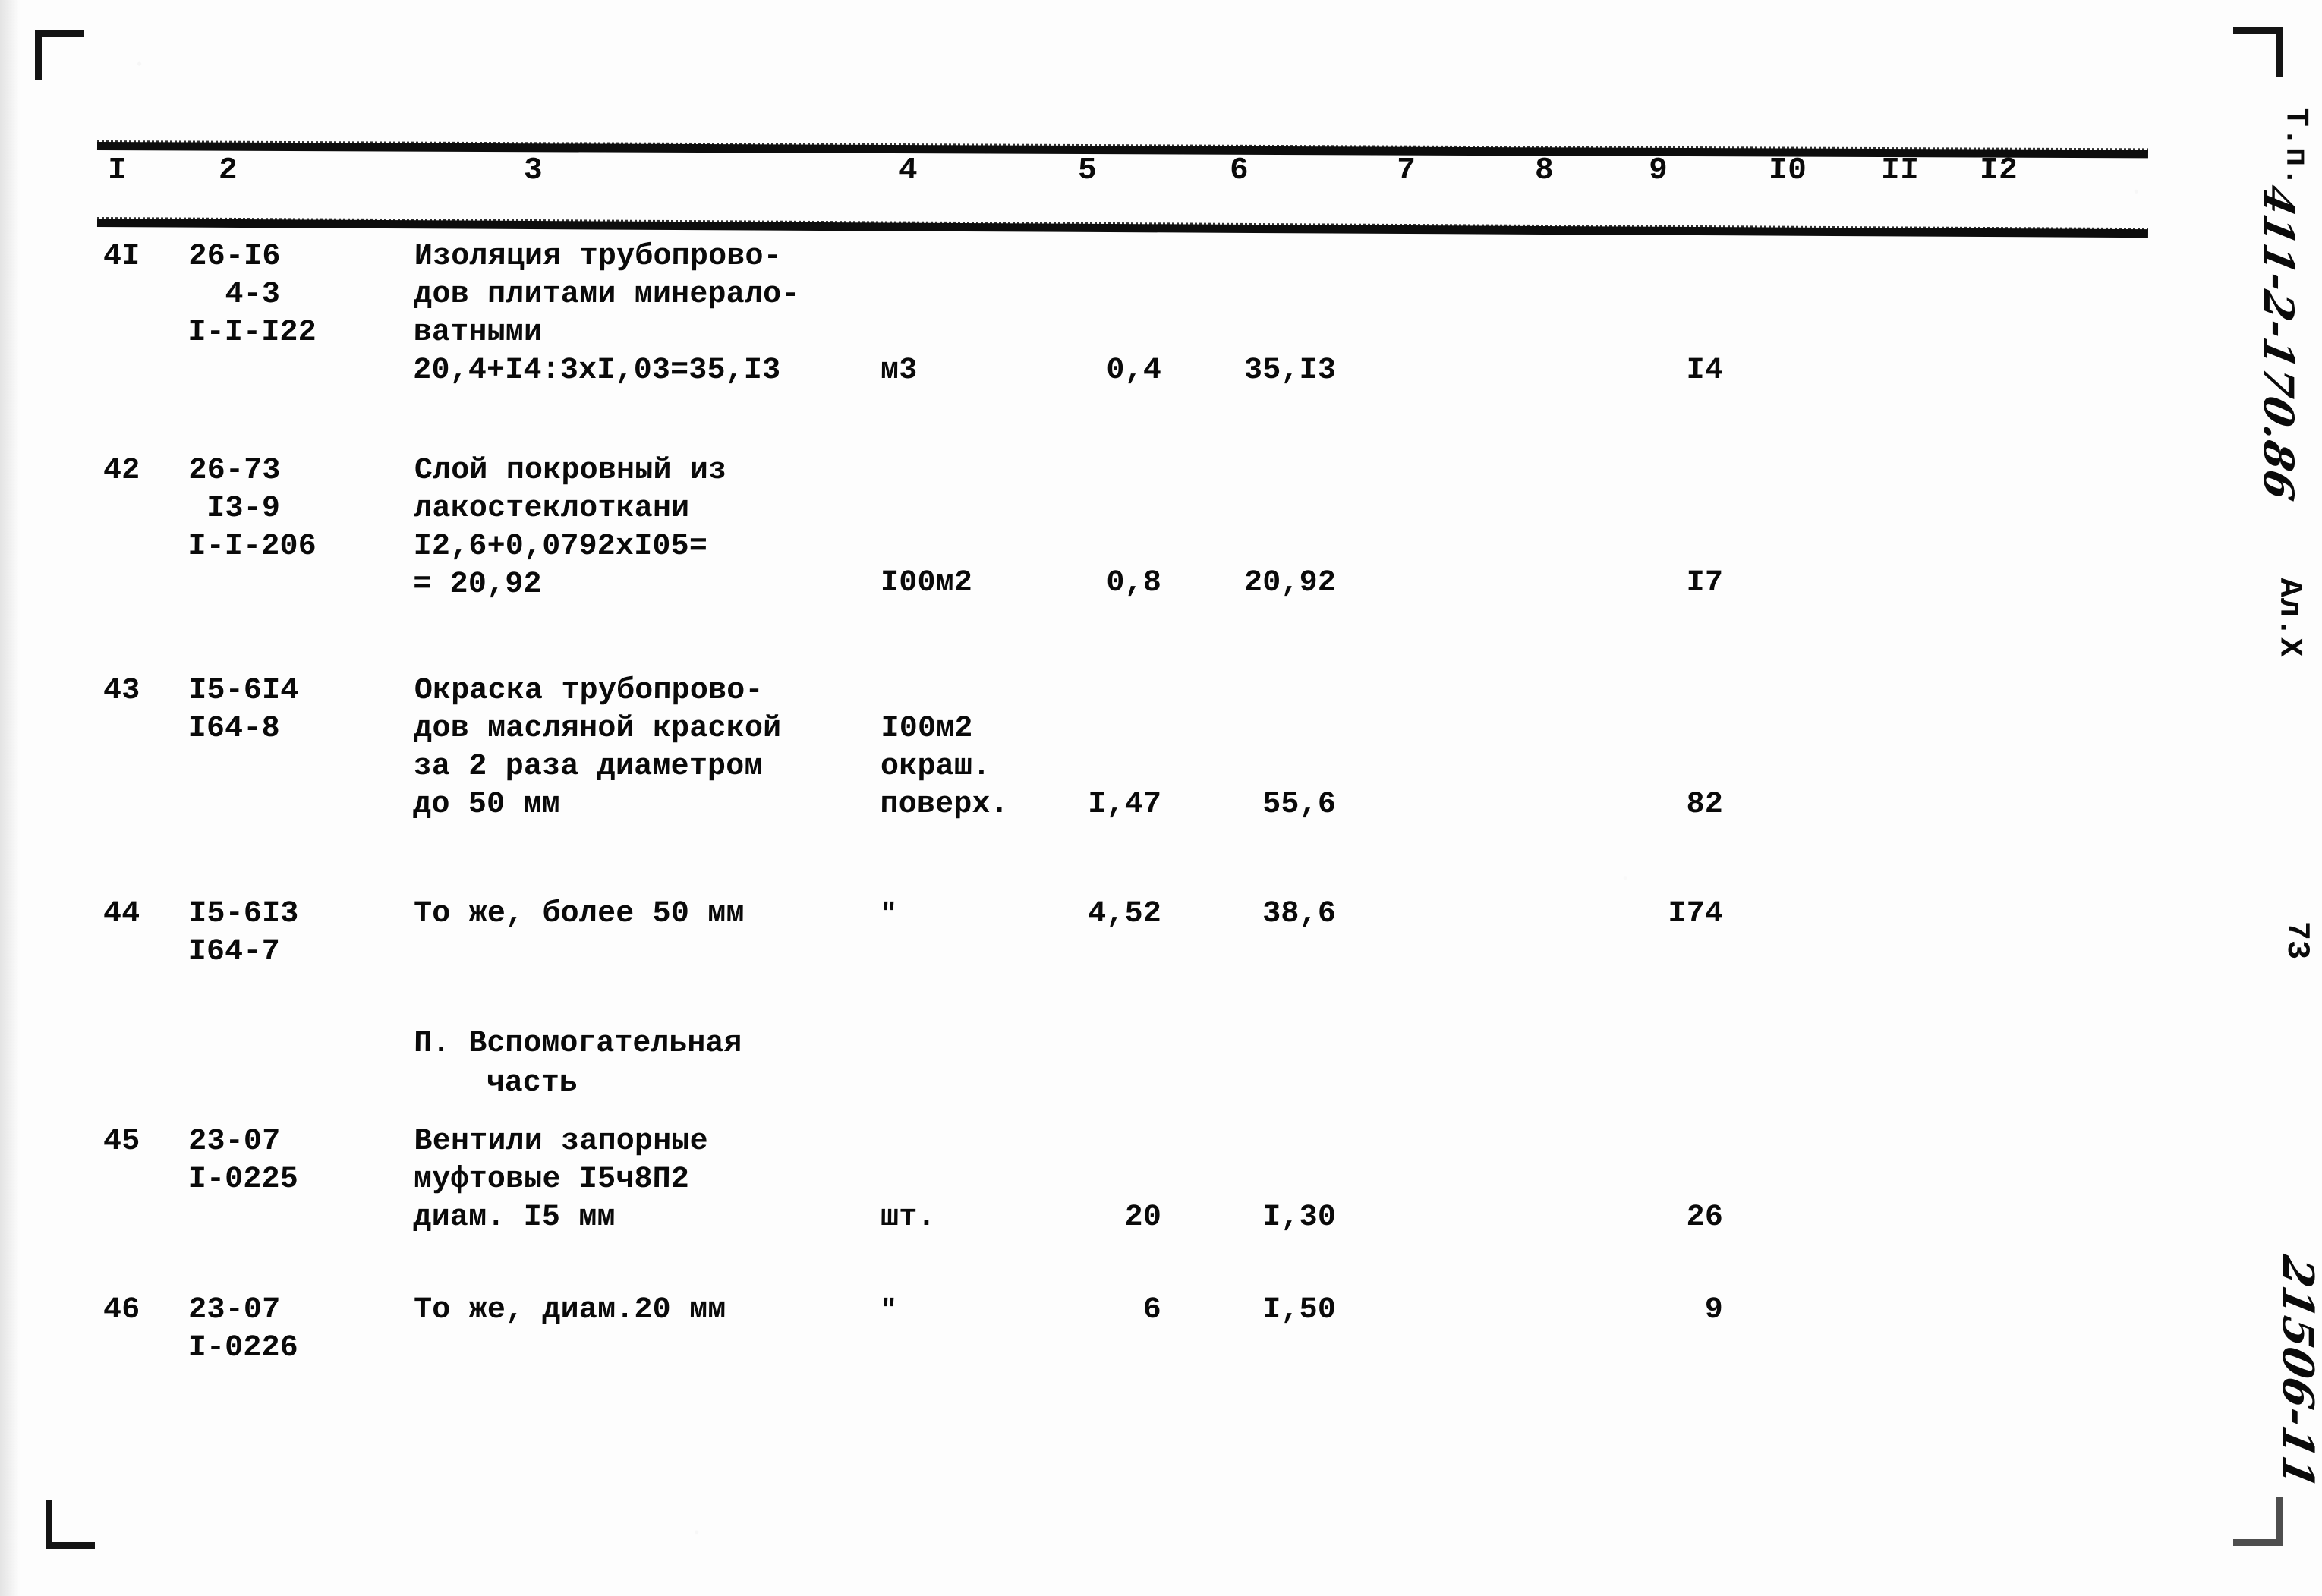  Describe the element at coordinates (1705, 805) in the screenshot. I see `row-total: 82` at that location.